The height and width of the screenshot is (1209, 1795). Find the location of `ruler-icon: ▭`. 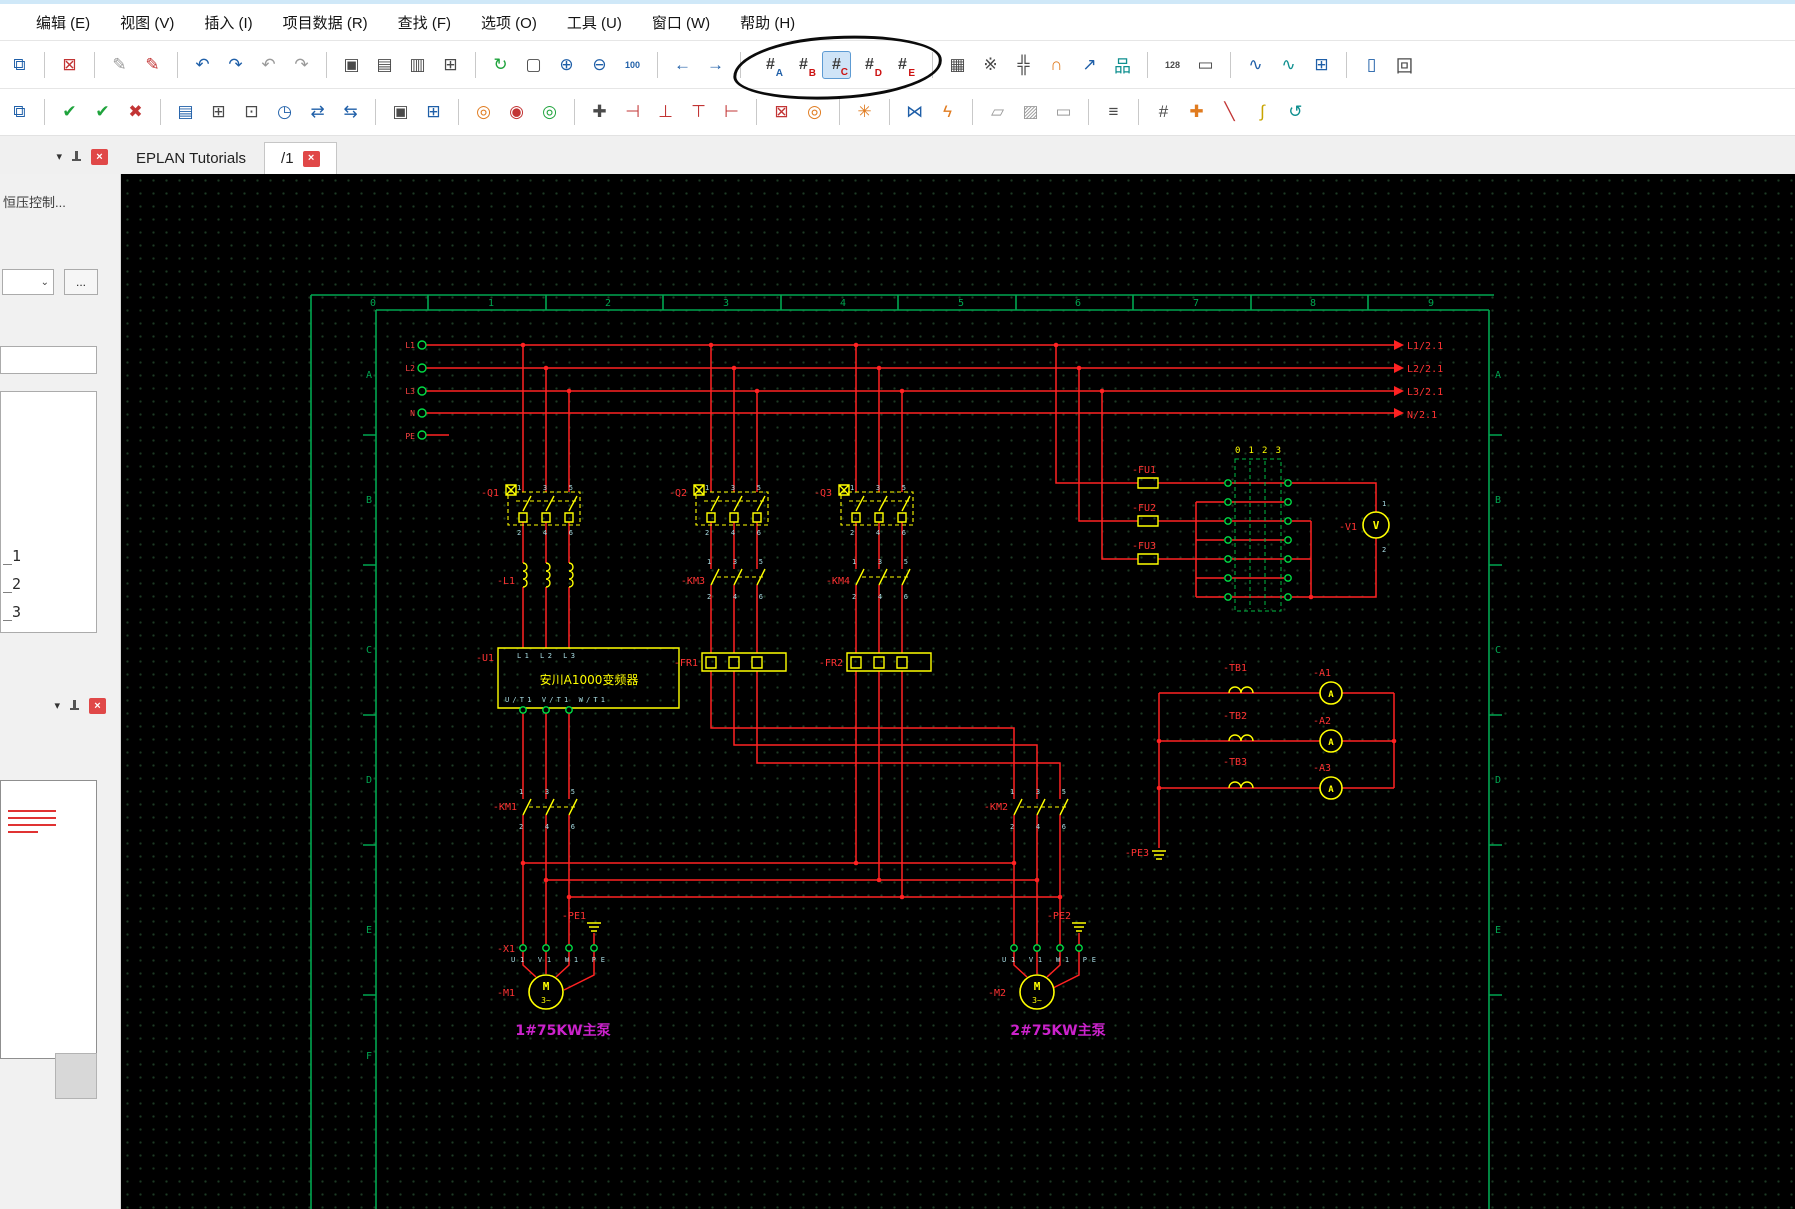

ruler-icon: ▭ is located at coordinates (1205, 65).